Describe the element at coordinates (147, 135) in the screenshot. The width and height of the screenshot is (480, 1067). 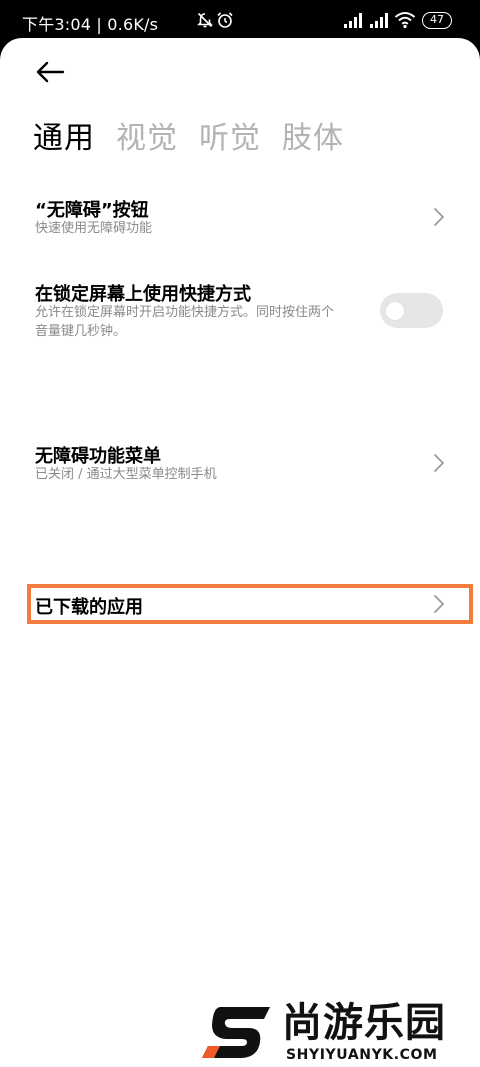
I see `tab-vision: 视觉` at that location.